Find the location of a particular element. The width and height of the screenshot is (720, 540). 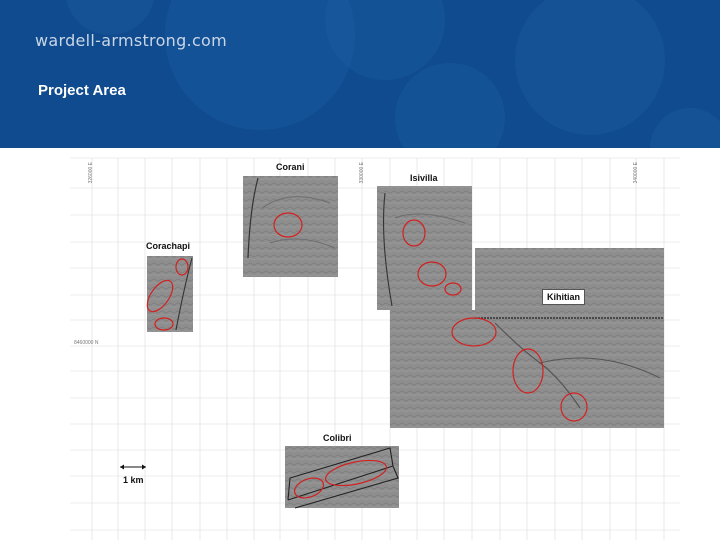

scale-label: 1 km is located at coordinates (133, 480).